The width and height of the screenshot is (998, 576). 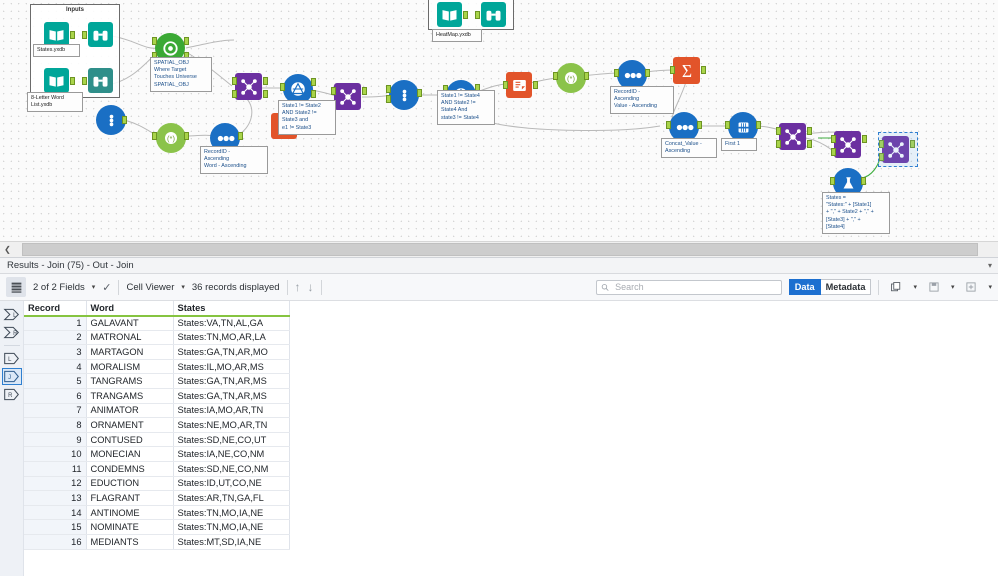 I want to click on table-row: 15 NOMINATE States:TN,MO,IA,NE, so click(x=157, y=527).